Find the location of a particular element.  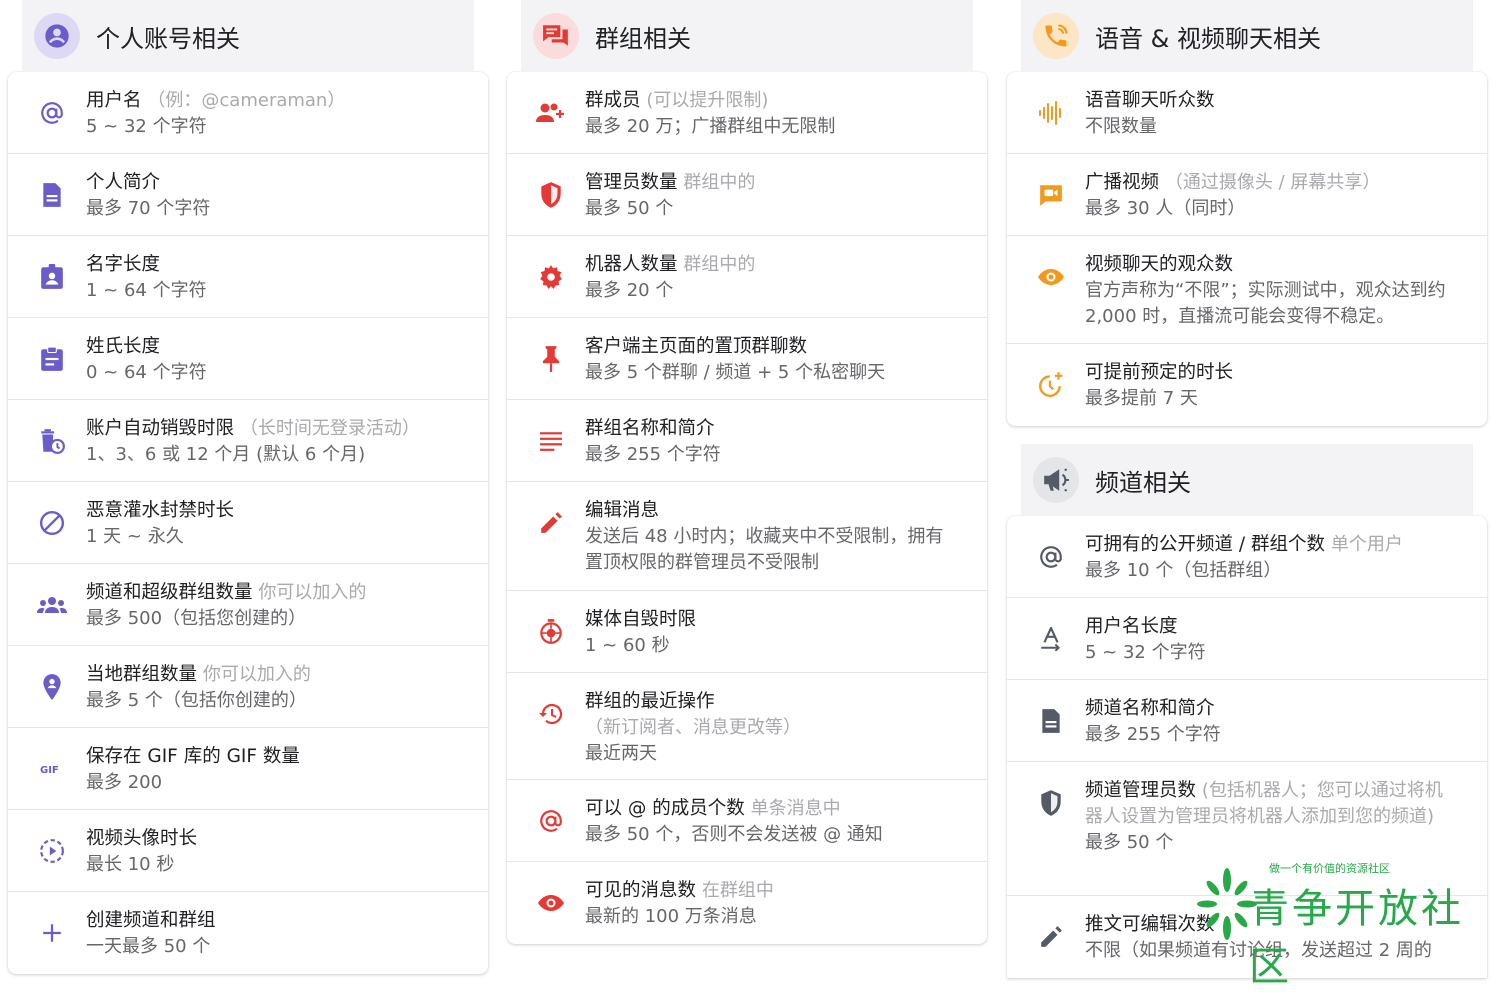

item-value: 一天最多 50 个 is located at coordinates (148, 946).